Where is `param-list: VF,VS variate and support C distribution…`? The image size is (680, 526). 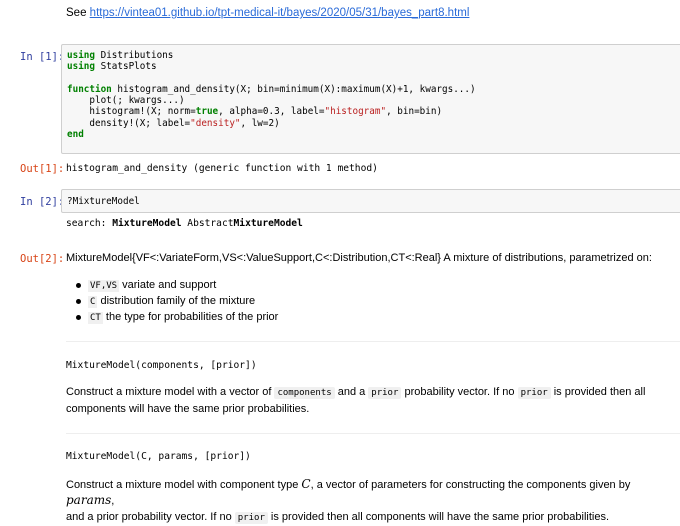 param-list: VF,VS variate and support C distribution… is located at coordinates (172, 301).